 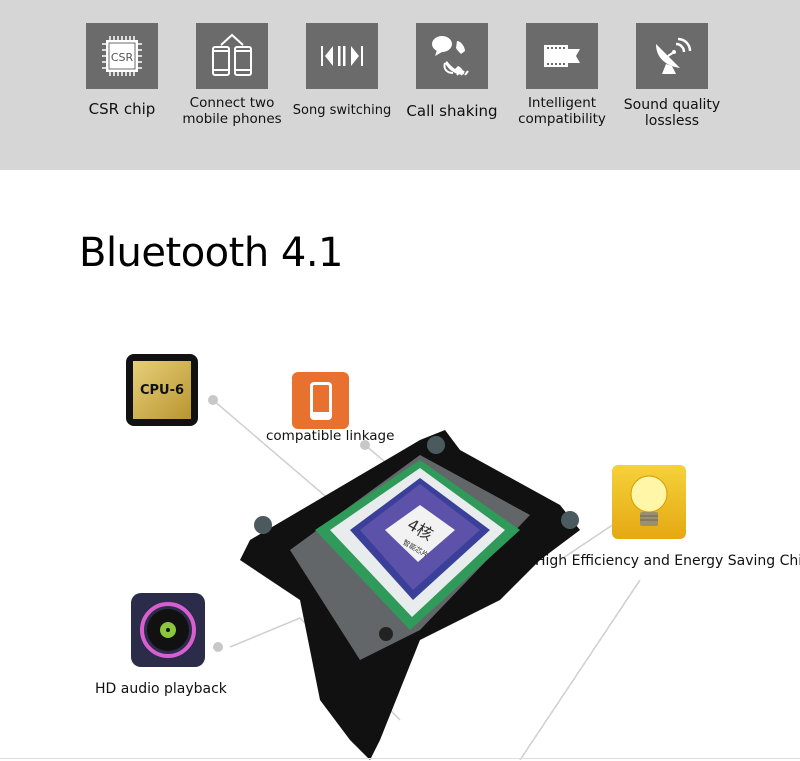 What do you see at coordinates (667, 561) in the screenshot?
I see `callout-high-efficiency: High Efficiency and Energy Saving Chip` at bounding box center [667, 561].